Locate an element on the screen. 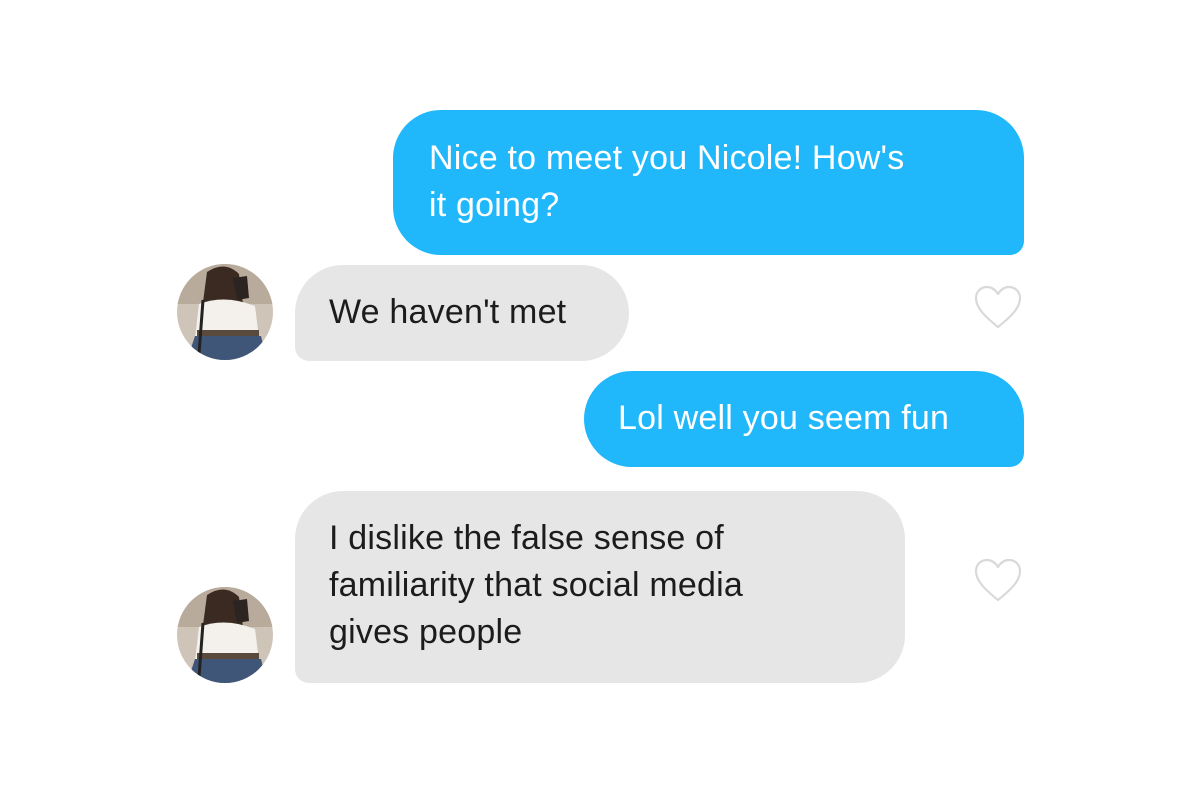 Image resolution: width=1200 pixels, height=800 pixels. received-message-bubble: We haven't met is located at coordinates (462, 313).